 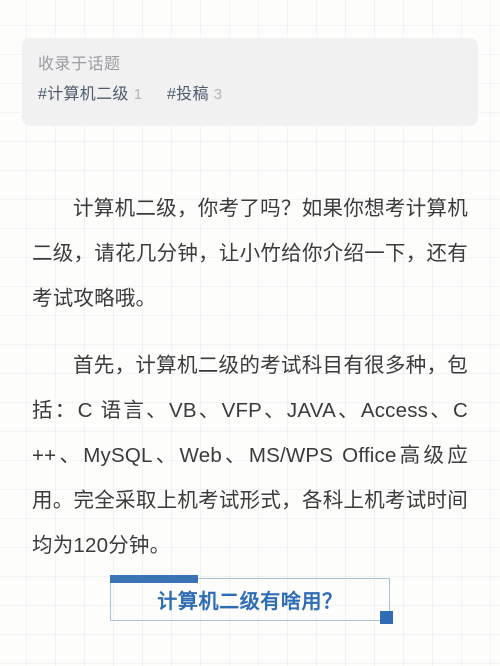 What do you see at coordinates (138, 94) in the screenshot?
I see `topic-tag-count: 1` at bounding box center [138, 94].